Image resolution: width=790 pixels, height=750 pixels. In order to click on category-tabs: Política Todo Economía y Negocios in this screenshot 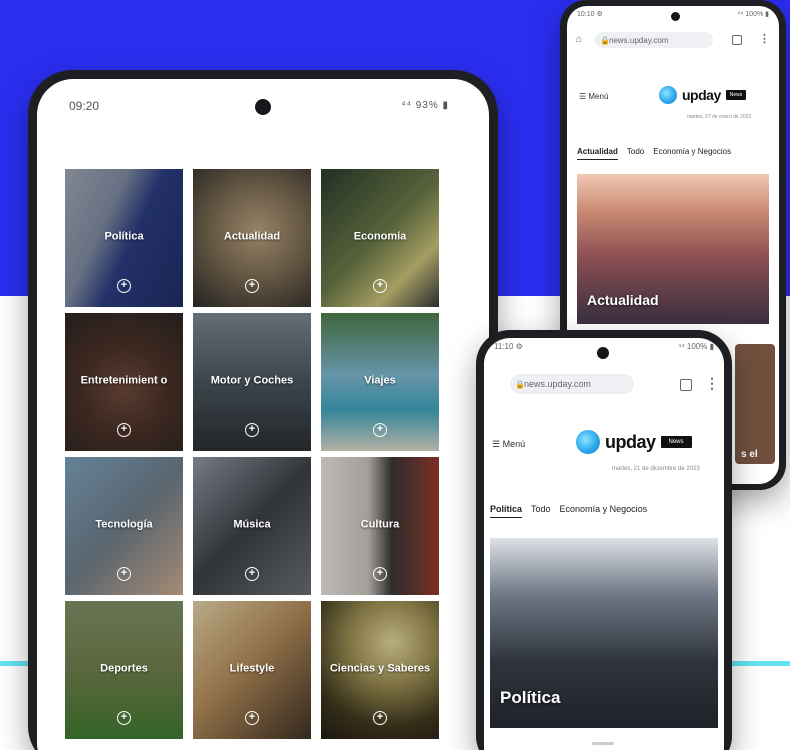, I will do `click(573, 511)`.